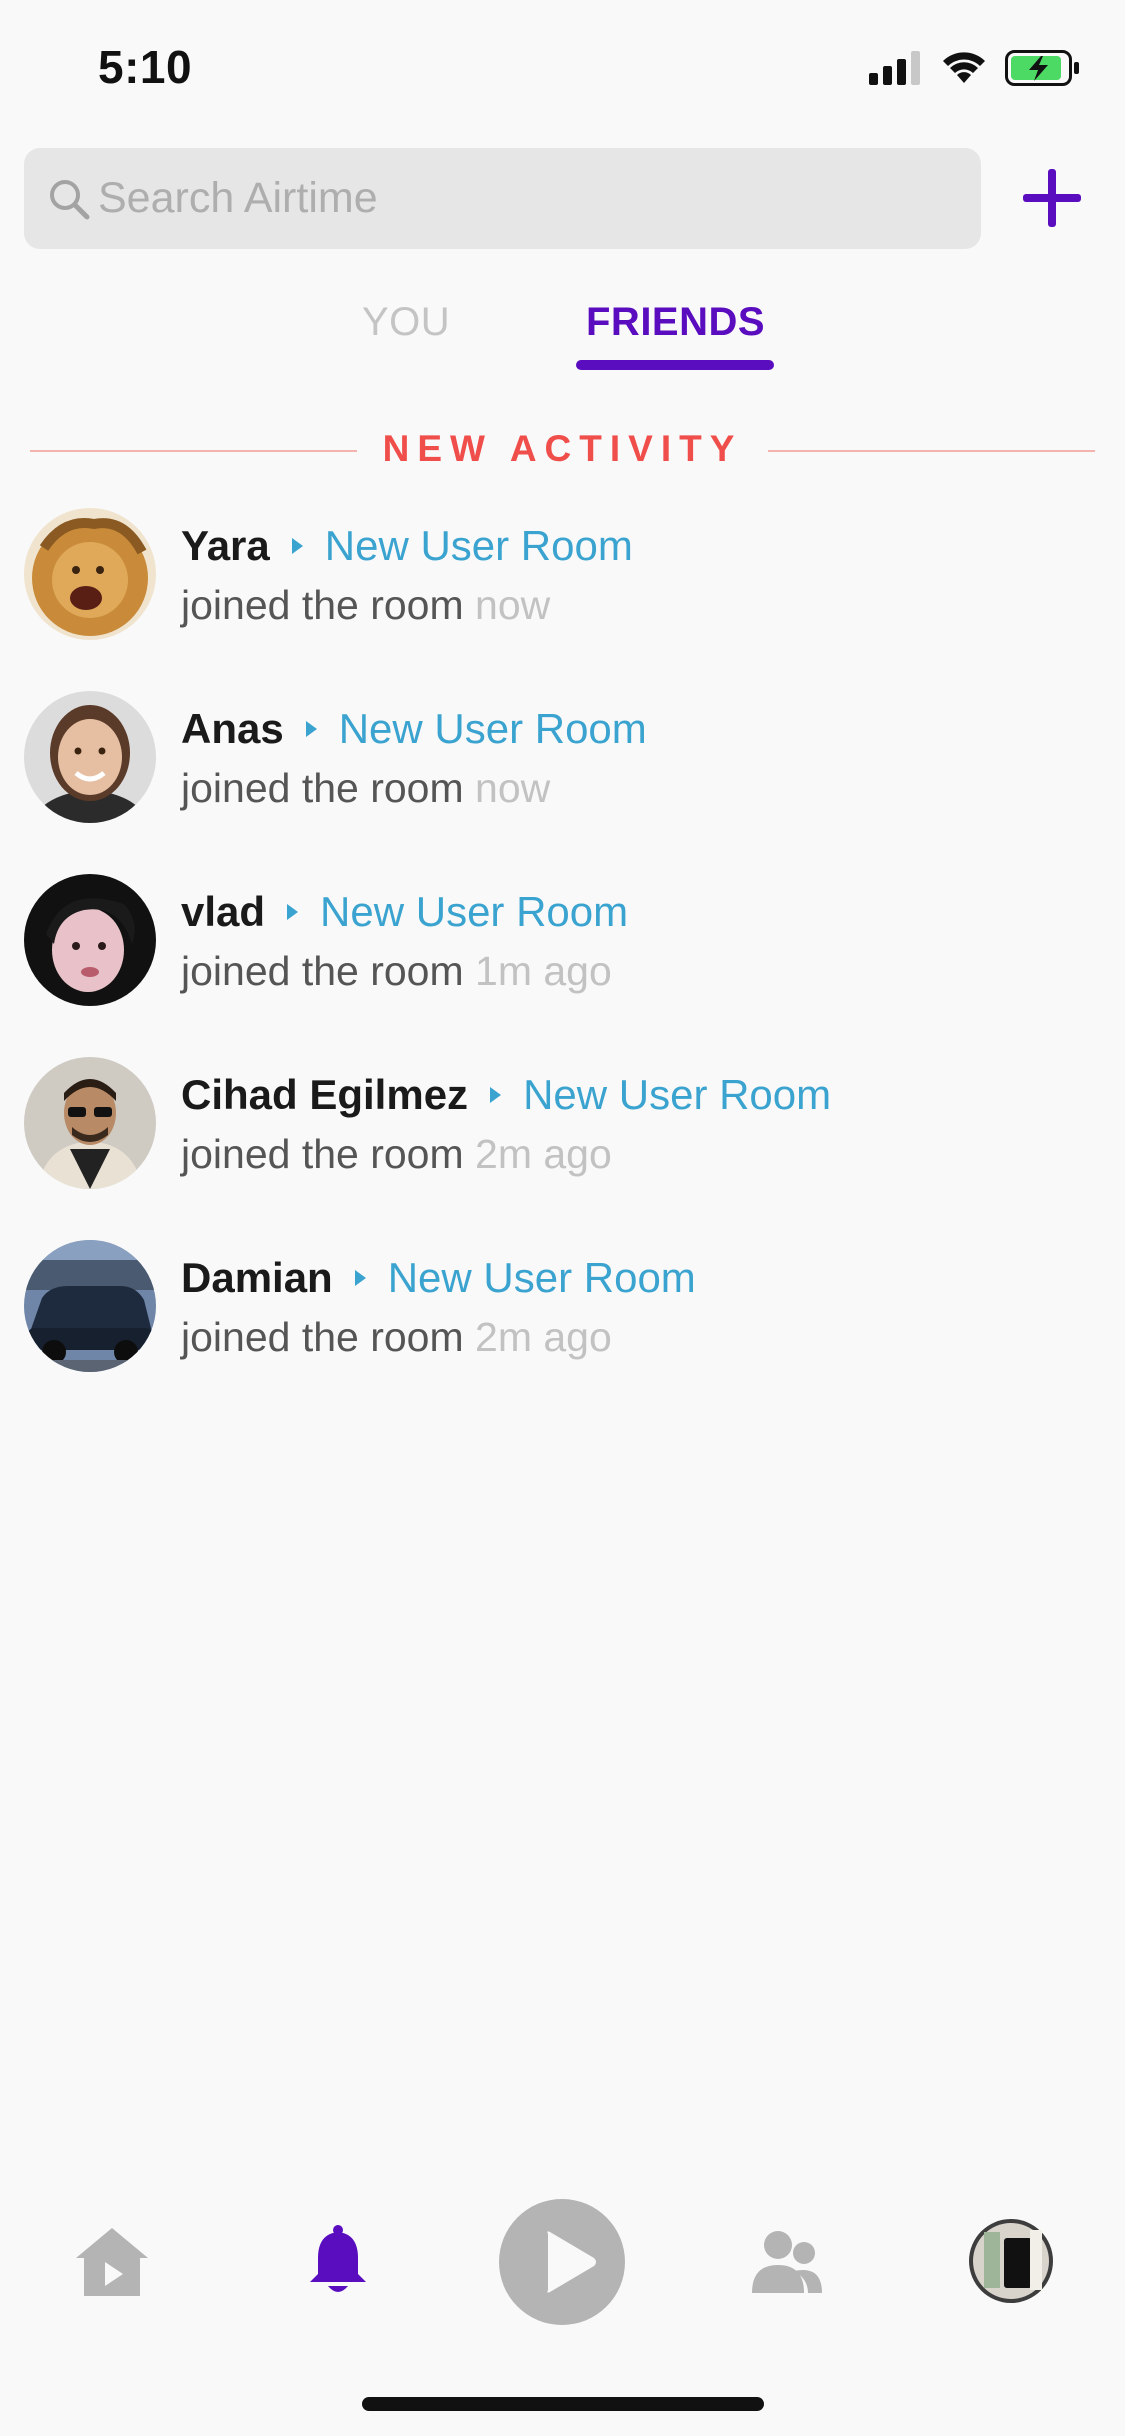 The image size is (1125, 2436). I want to click on play-tab, so click(562, 2262).